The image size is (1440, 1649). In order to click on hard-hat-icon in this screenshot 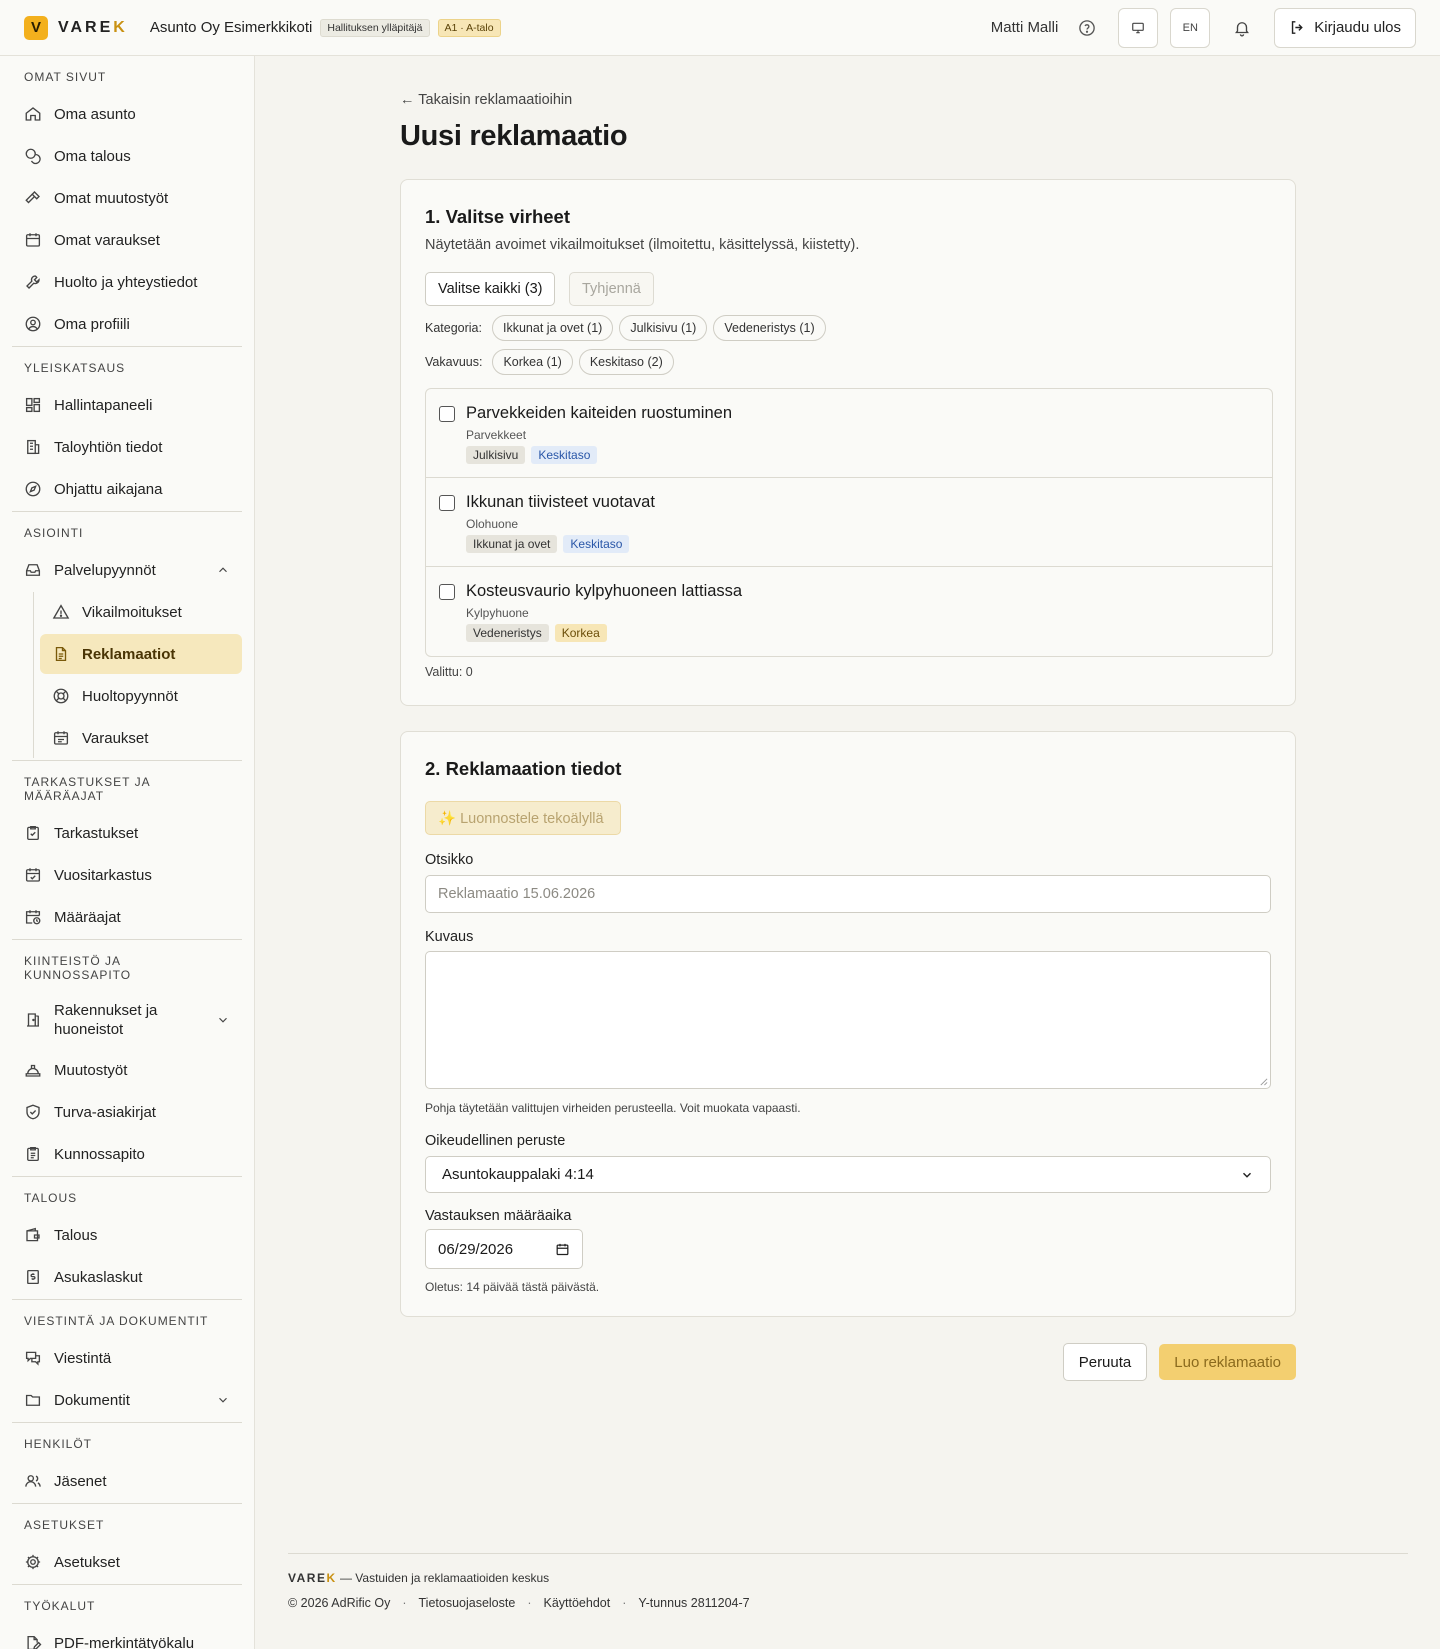, I will do `click(33, 1070)`.